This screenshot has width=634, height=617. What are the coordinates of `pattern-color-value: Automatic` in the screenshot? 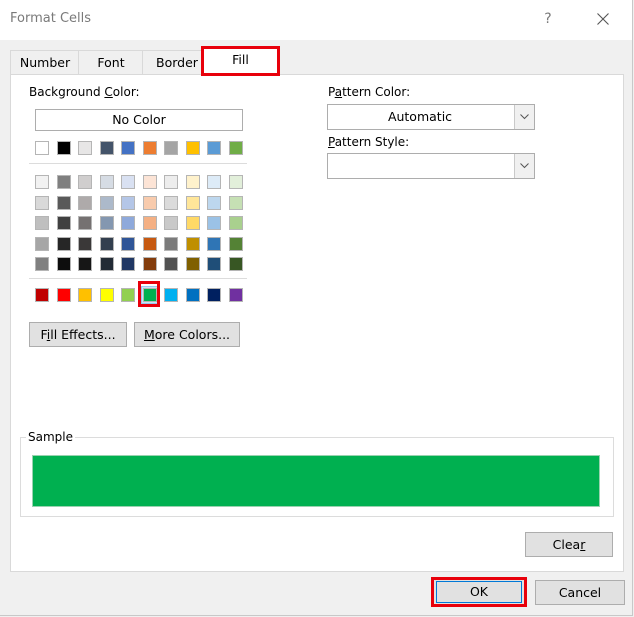 It's located at (420, 116).